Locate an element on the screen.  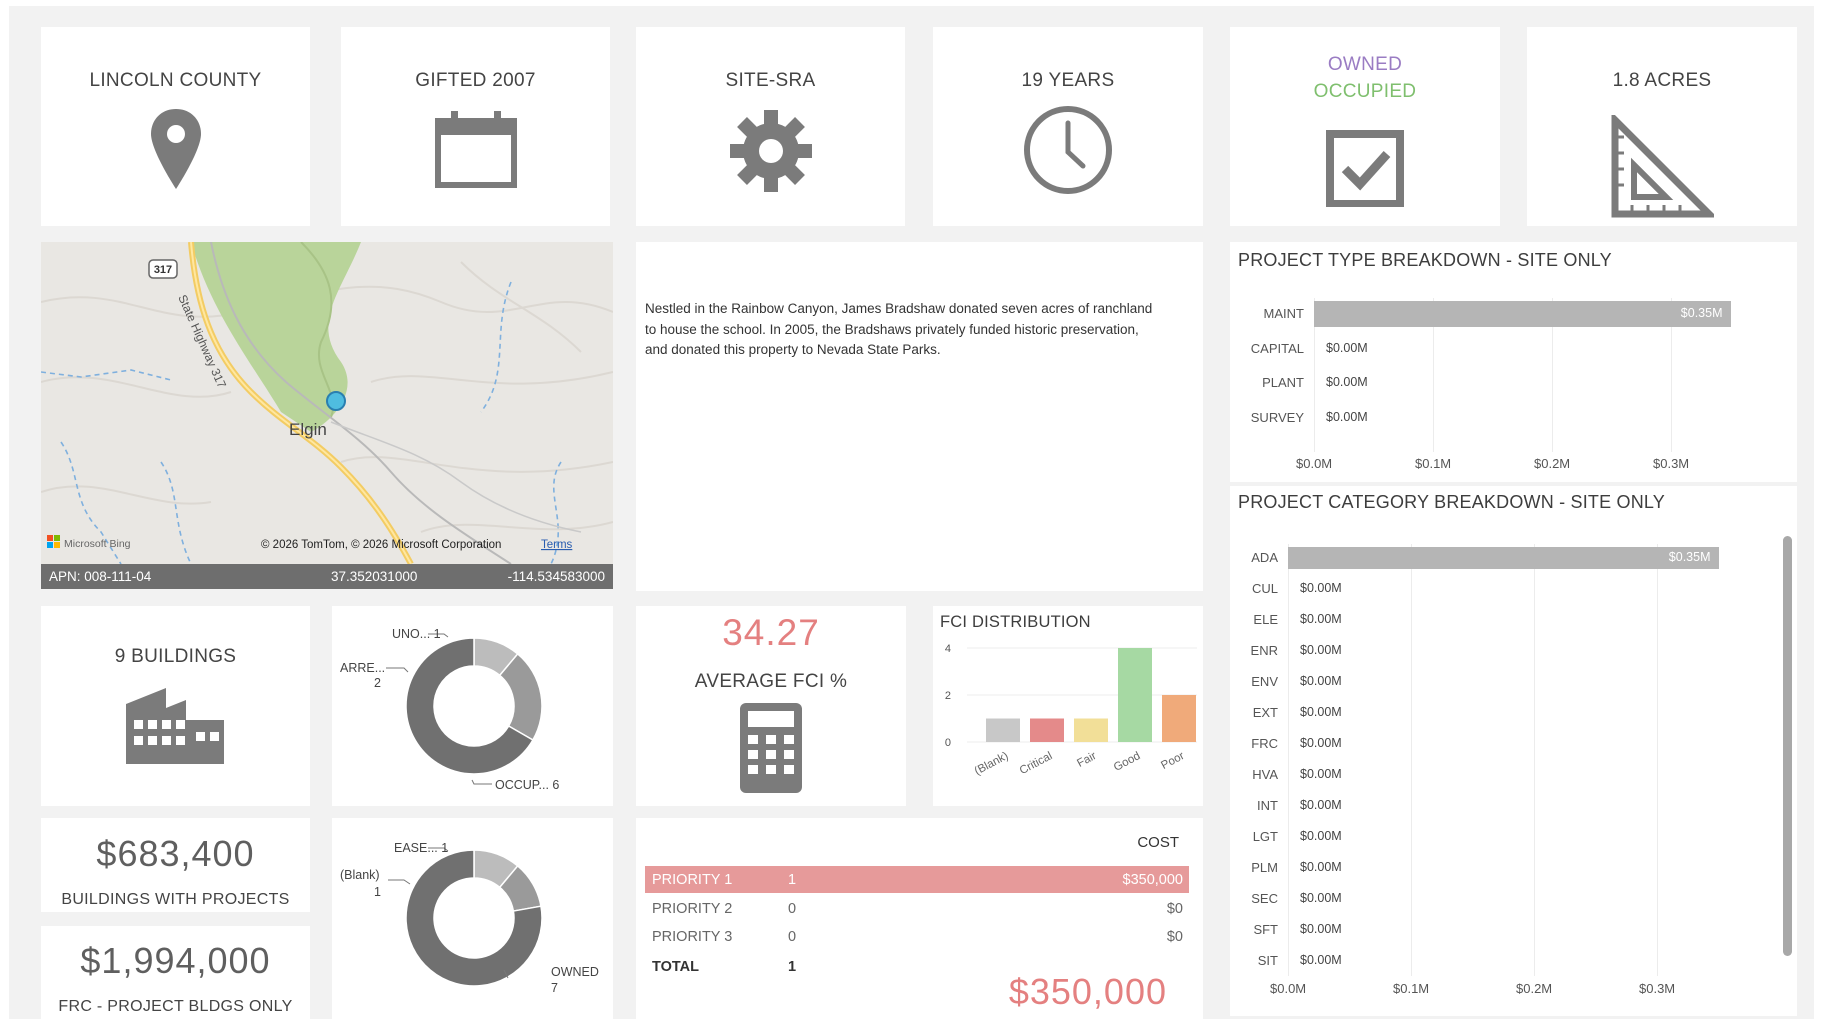
latitude-value: 37.352031000 is located at coordinates (374, 576).